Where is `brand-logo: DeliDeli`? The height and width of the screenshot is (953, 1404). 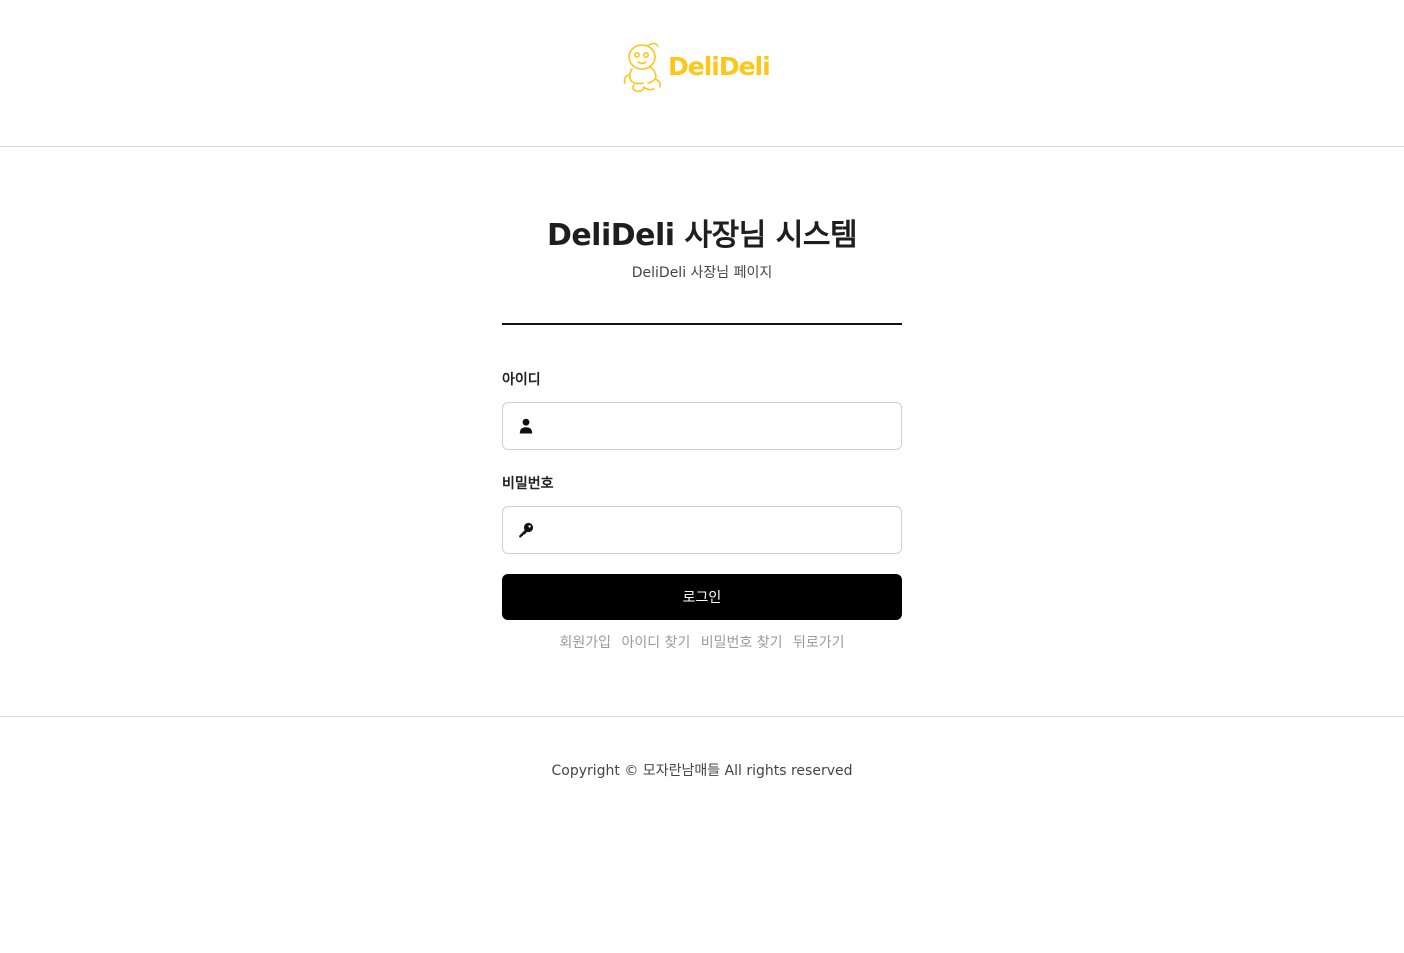 brand-logo: DeliDeli is located at coordinates (702, 66).